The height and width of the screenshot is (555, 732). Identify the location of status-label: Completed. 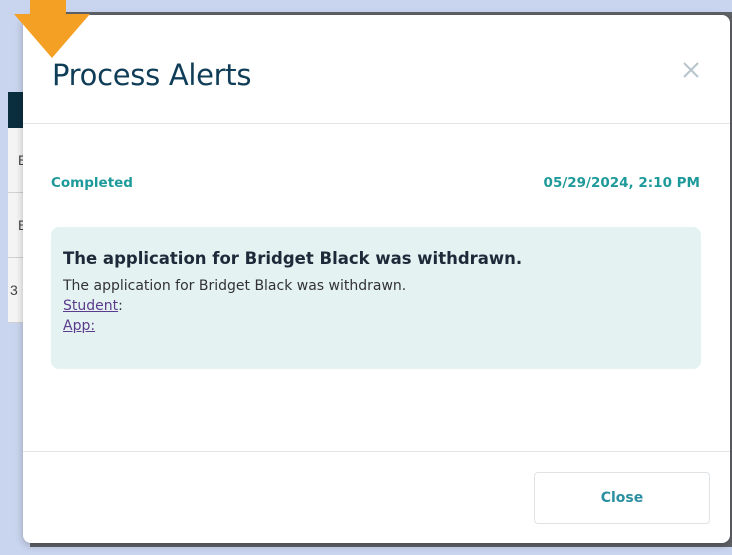
(92, 183).